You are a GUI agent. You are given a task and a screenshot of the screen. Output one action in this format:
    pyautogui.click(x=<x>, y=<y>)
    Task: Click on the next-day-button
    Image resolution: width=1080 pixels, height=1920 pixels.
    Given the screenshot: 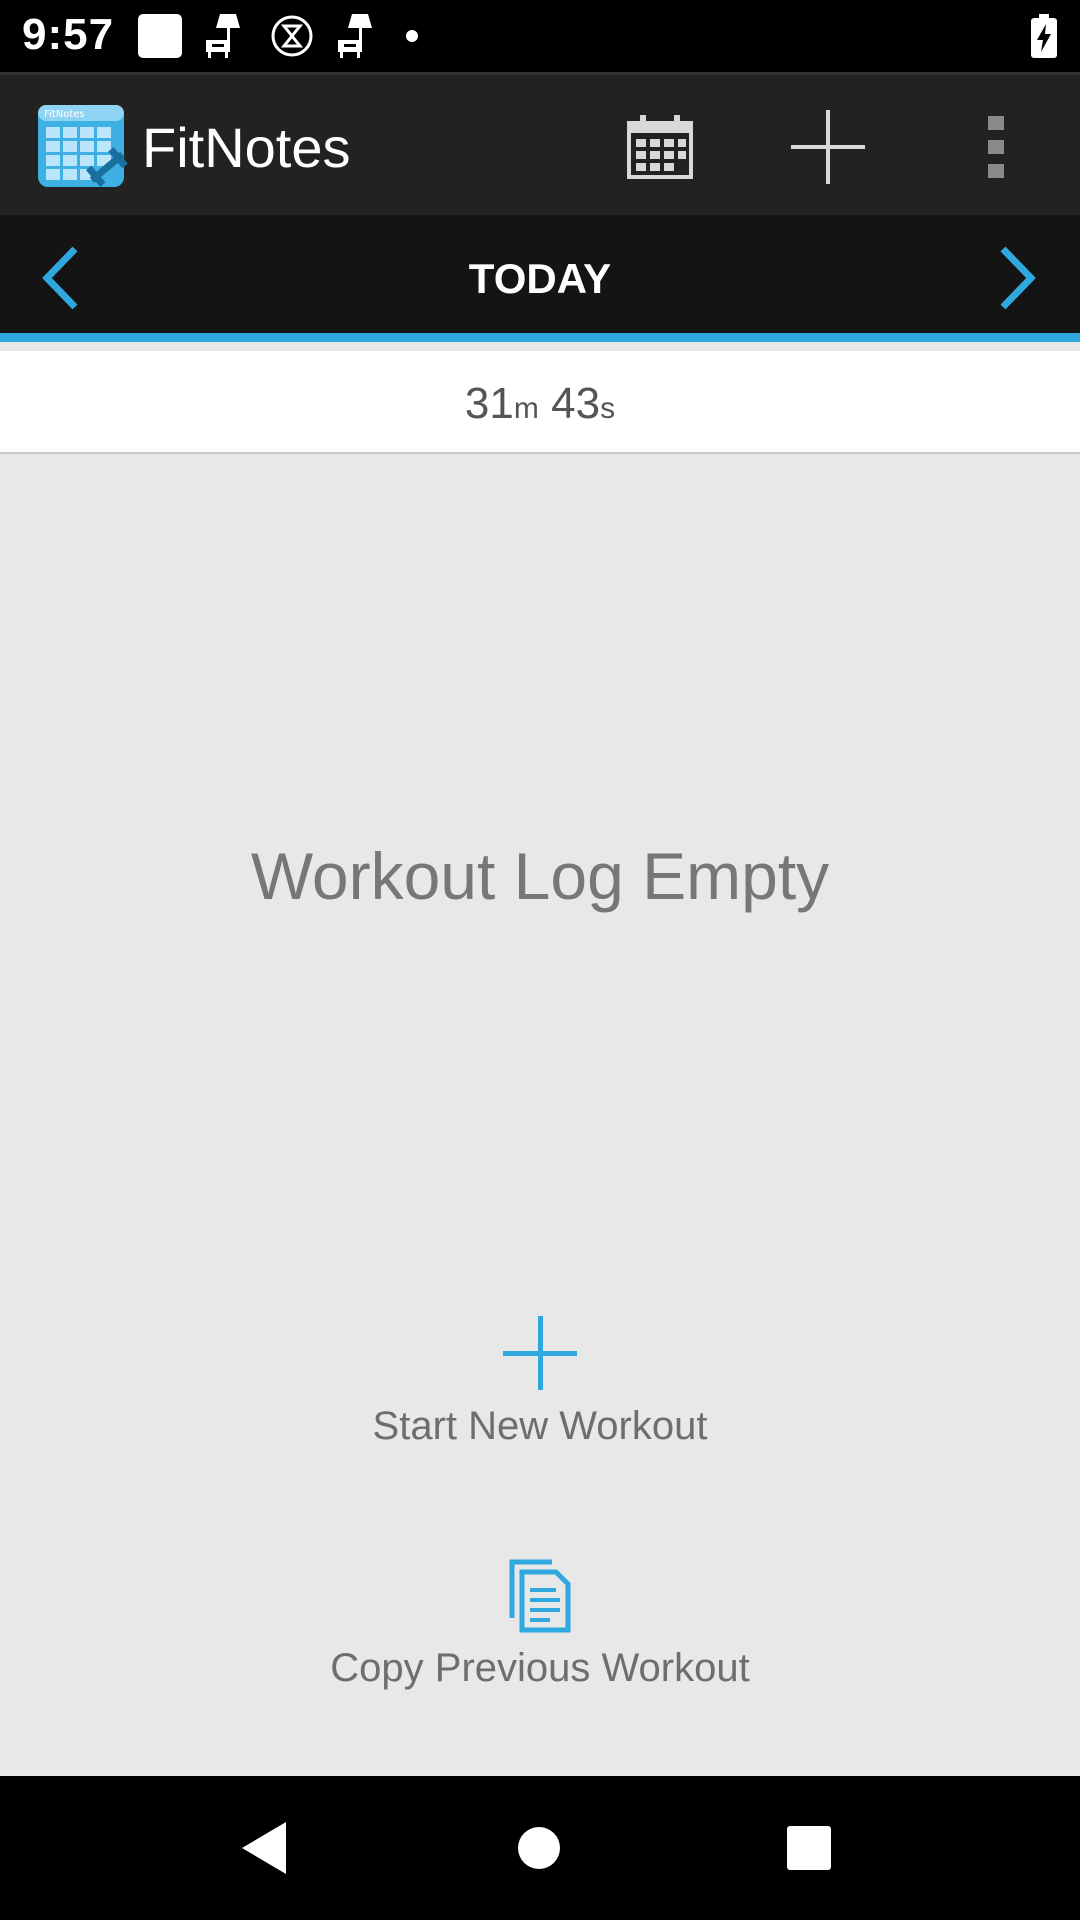 What is the action you would take?
    pyautogui.click(x=1017, y=278)
    